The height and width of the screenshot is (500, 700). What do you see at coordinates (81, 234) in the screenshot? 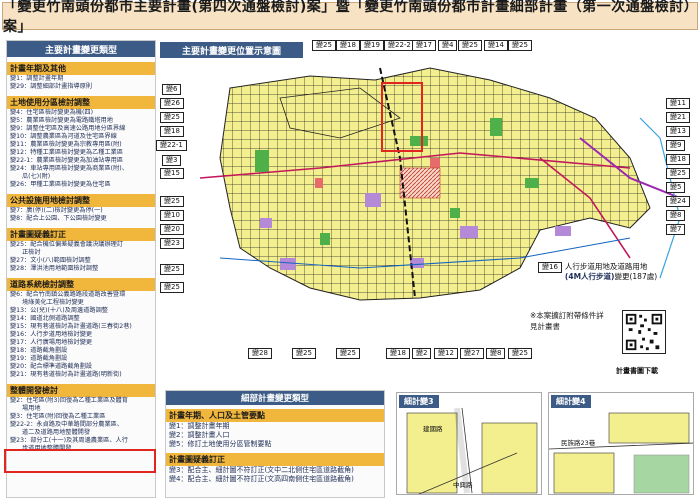
I see `category-title: 計畫圖疑義訂正` at bounding box center [81, 234].